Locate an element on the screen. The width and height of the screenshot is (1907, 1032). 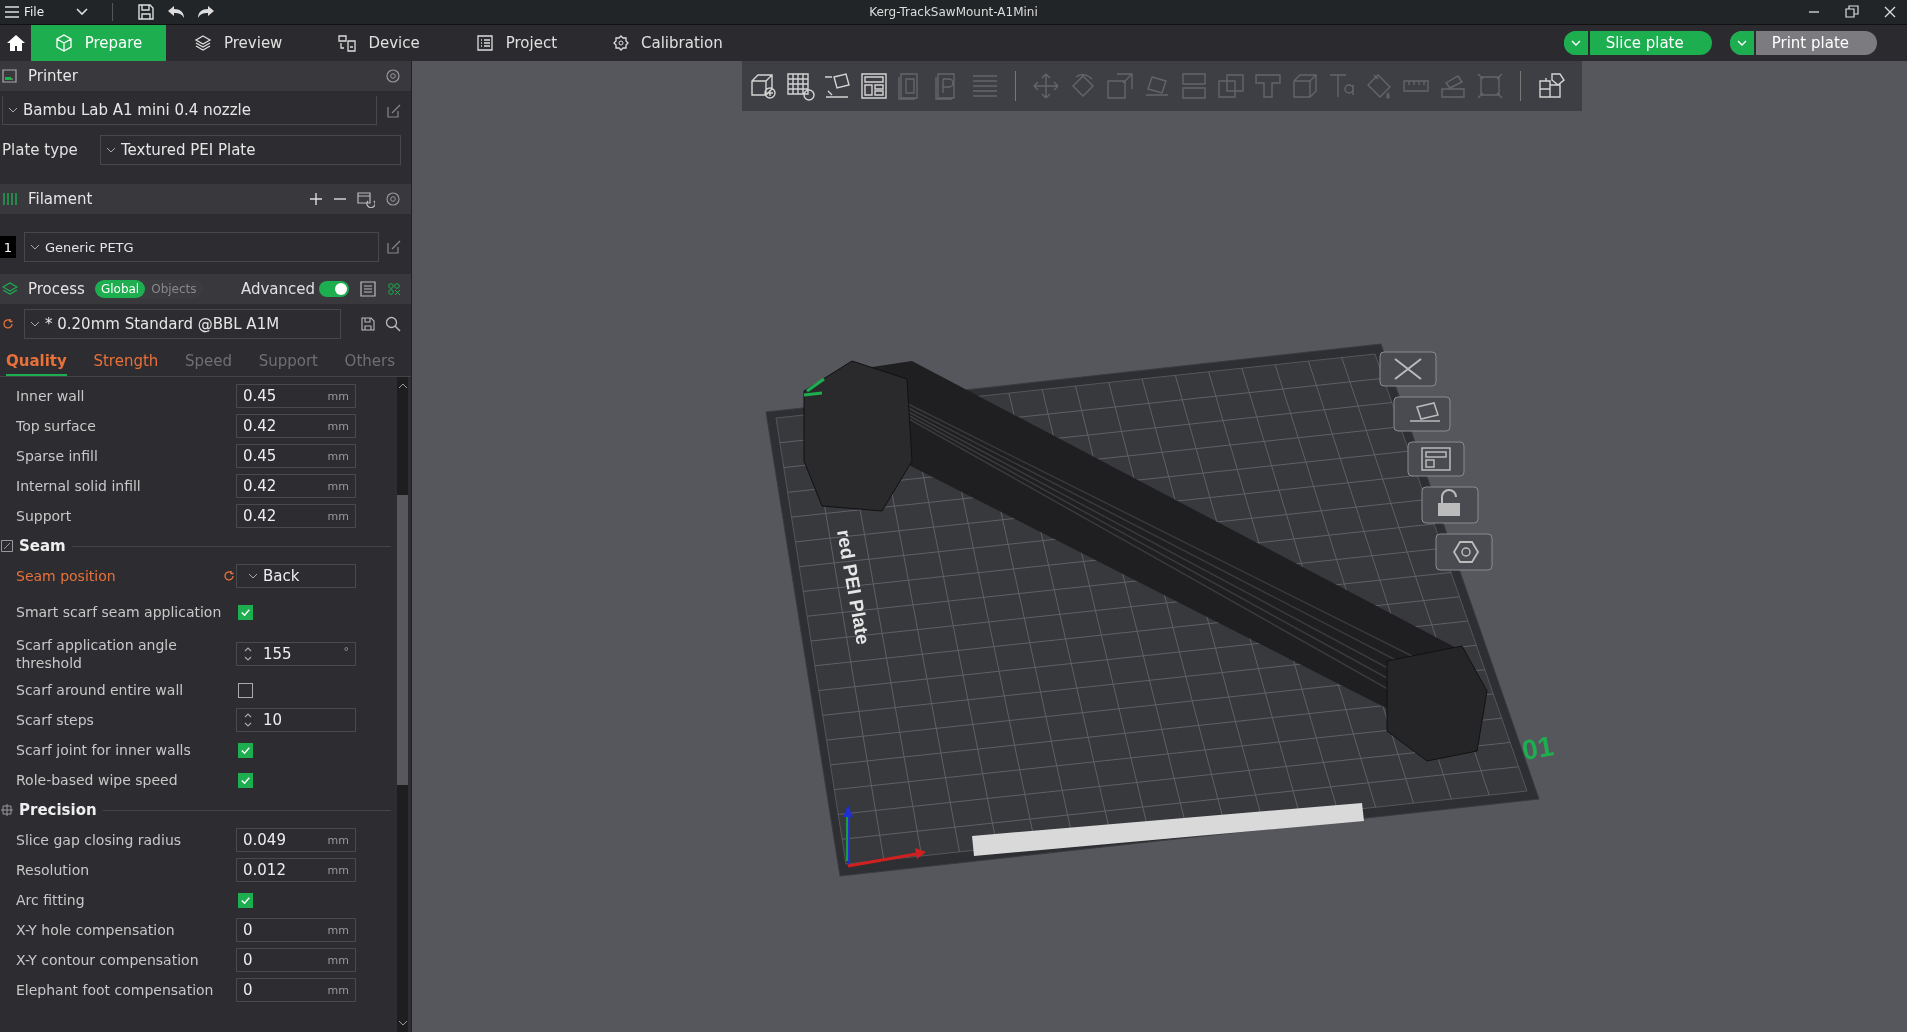
plate-settings-icon is located at coordinates (1464, 552).